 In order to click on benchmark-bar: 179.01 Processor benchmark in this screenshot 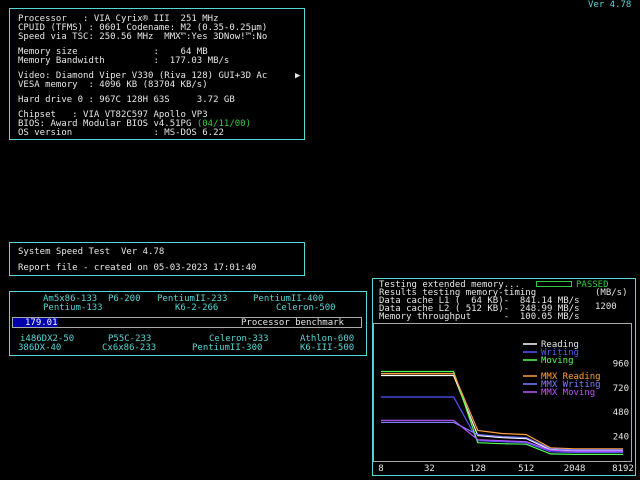, I will do `click(187, 322)`.